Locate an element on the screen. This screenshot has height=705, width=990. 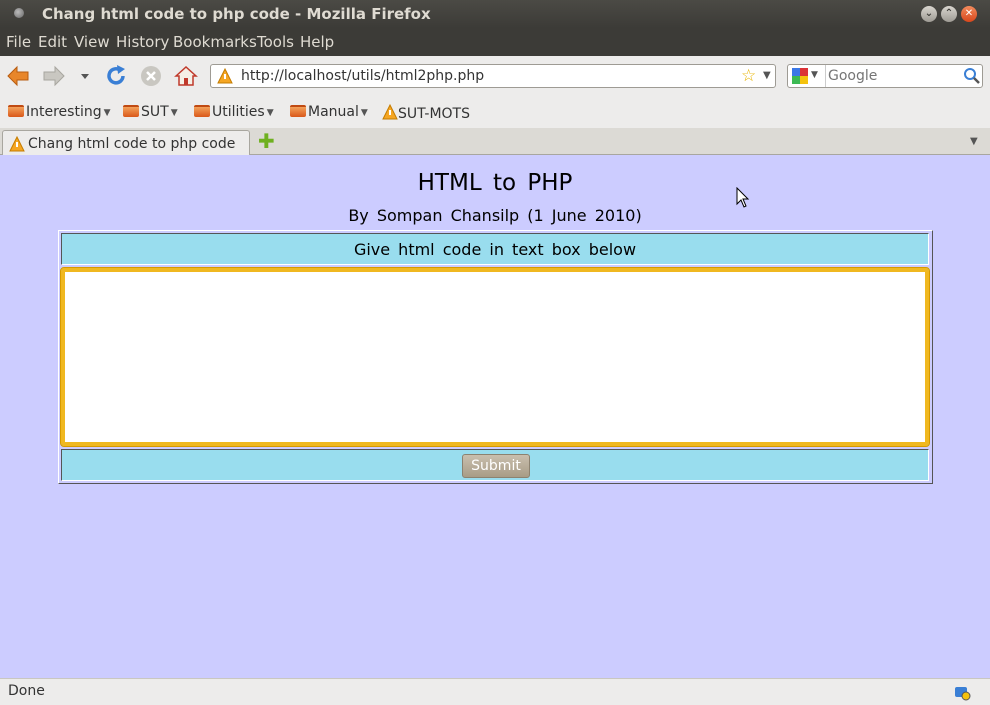
addon-status-icon is located at coordinates (962, 692).